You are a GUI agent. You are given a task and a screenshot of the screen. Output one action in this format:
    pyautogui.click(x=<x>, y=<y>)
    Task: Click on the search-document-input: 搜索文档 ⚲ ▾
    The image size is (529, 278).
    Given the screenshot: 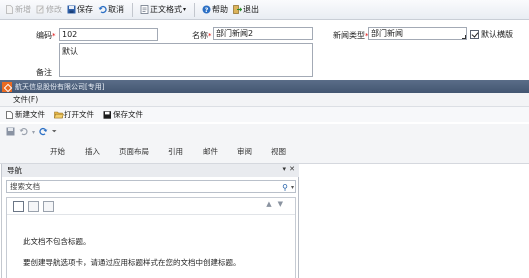 What is the action you would take?
    pyautogui.click(x=151, y=186)
    